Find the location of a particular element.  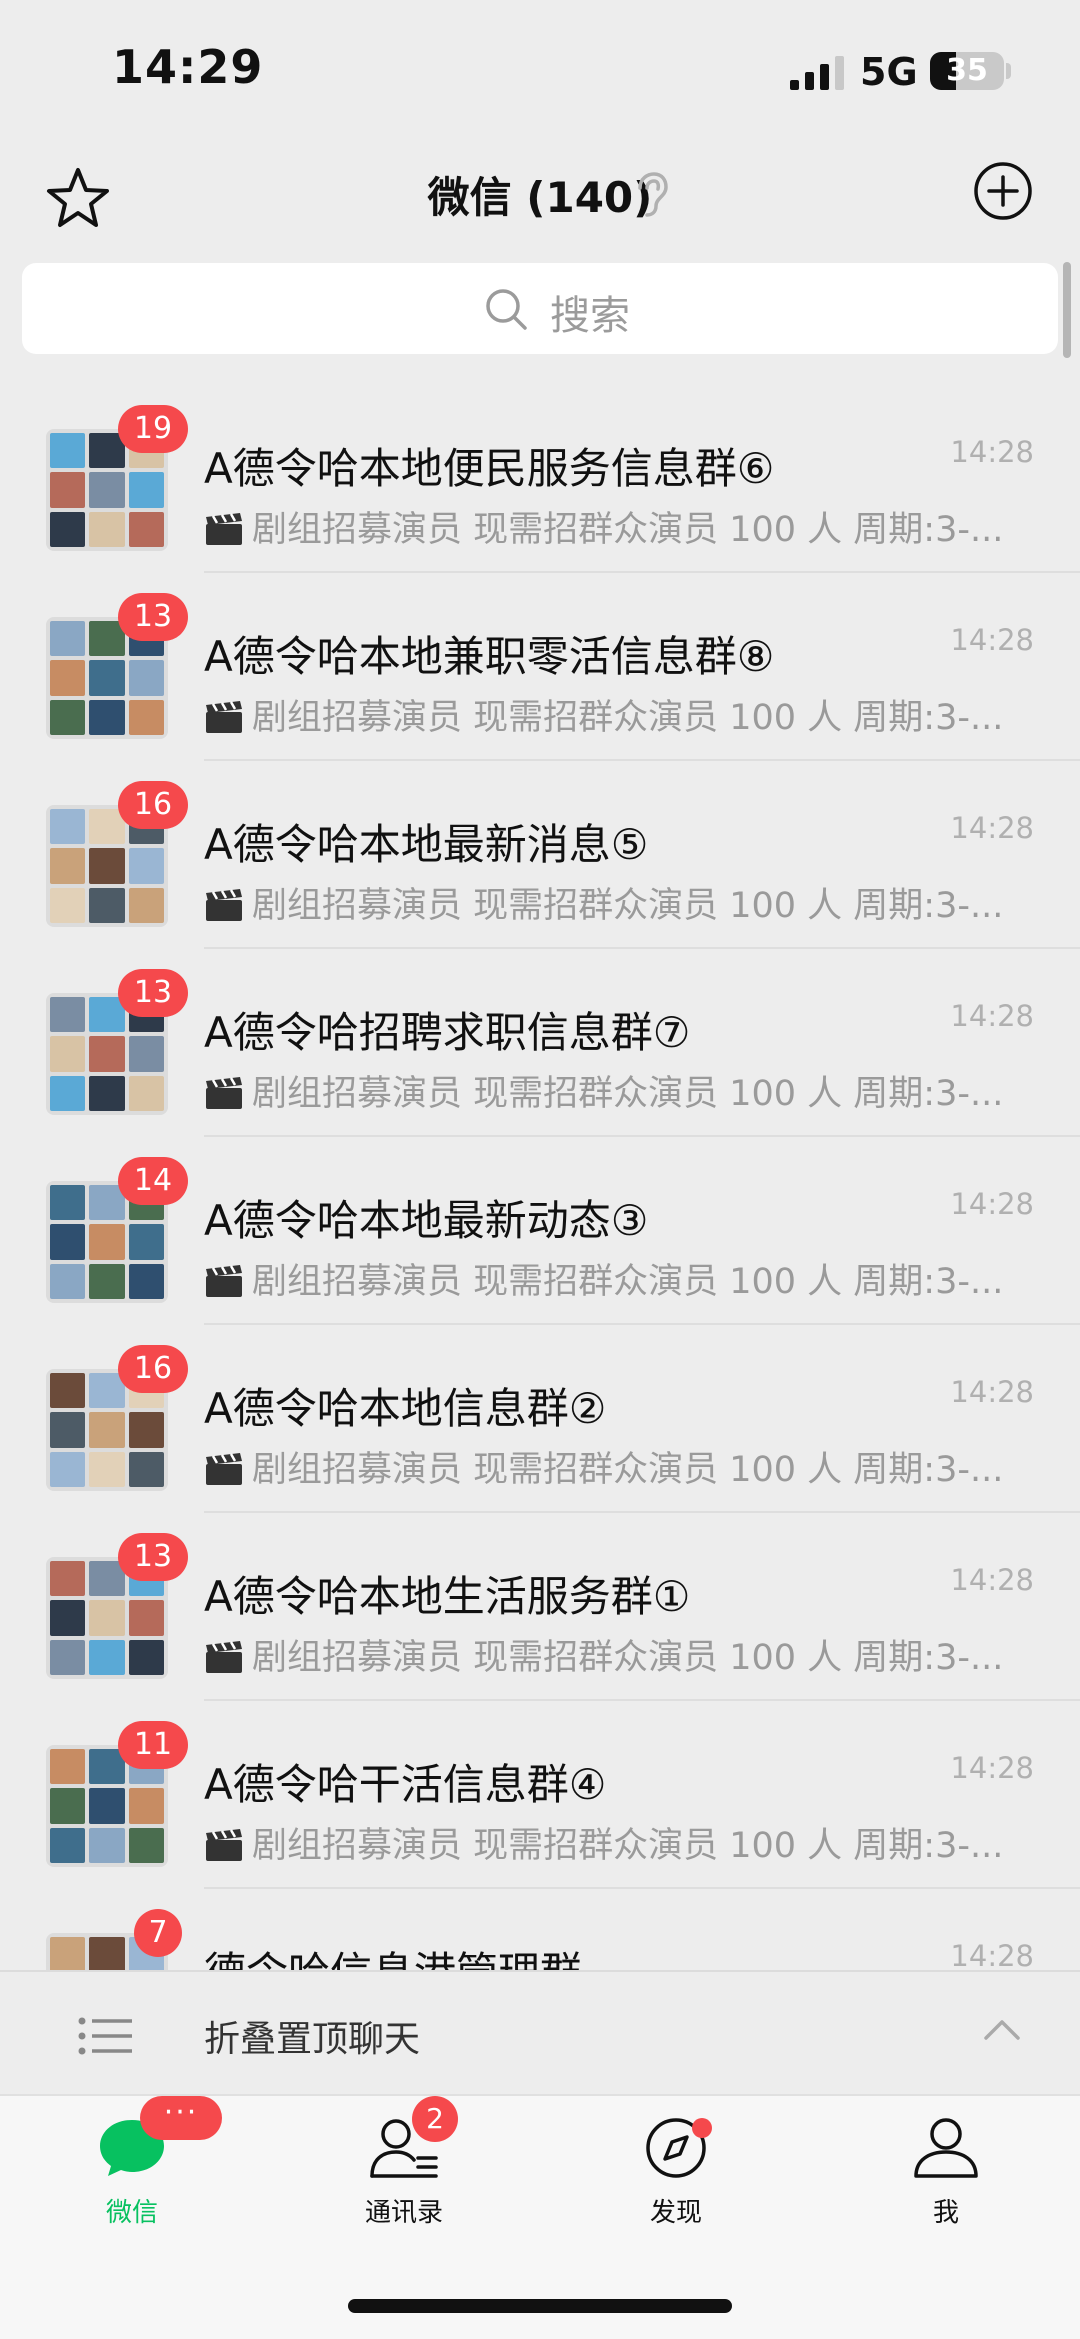

ear-icon is located at coordinates (653, 194).